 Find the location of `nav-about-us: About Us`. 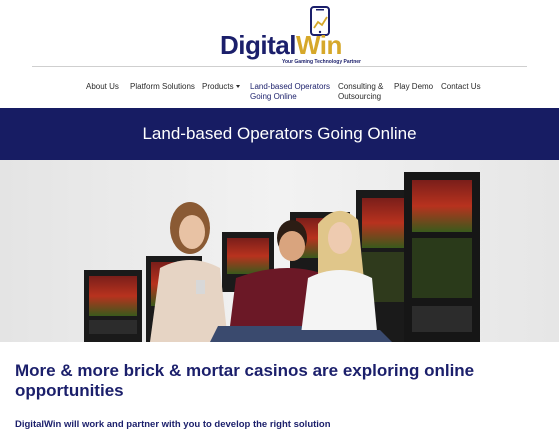

nav-about-us: About Us is located at coordinates (102, 87).